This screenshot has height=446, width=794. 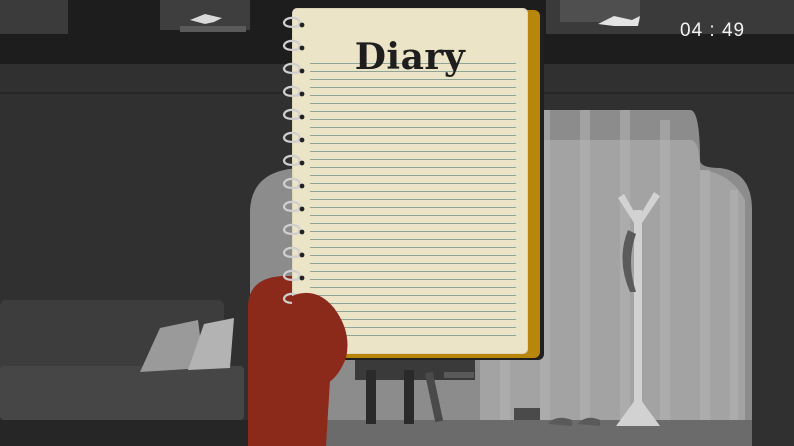 I want to click on shelf-object, so click(x=600, y=11).